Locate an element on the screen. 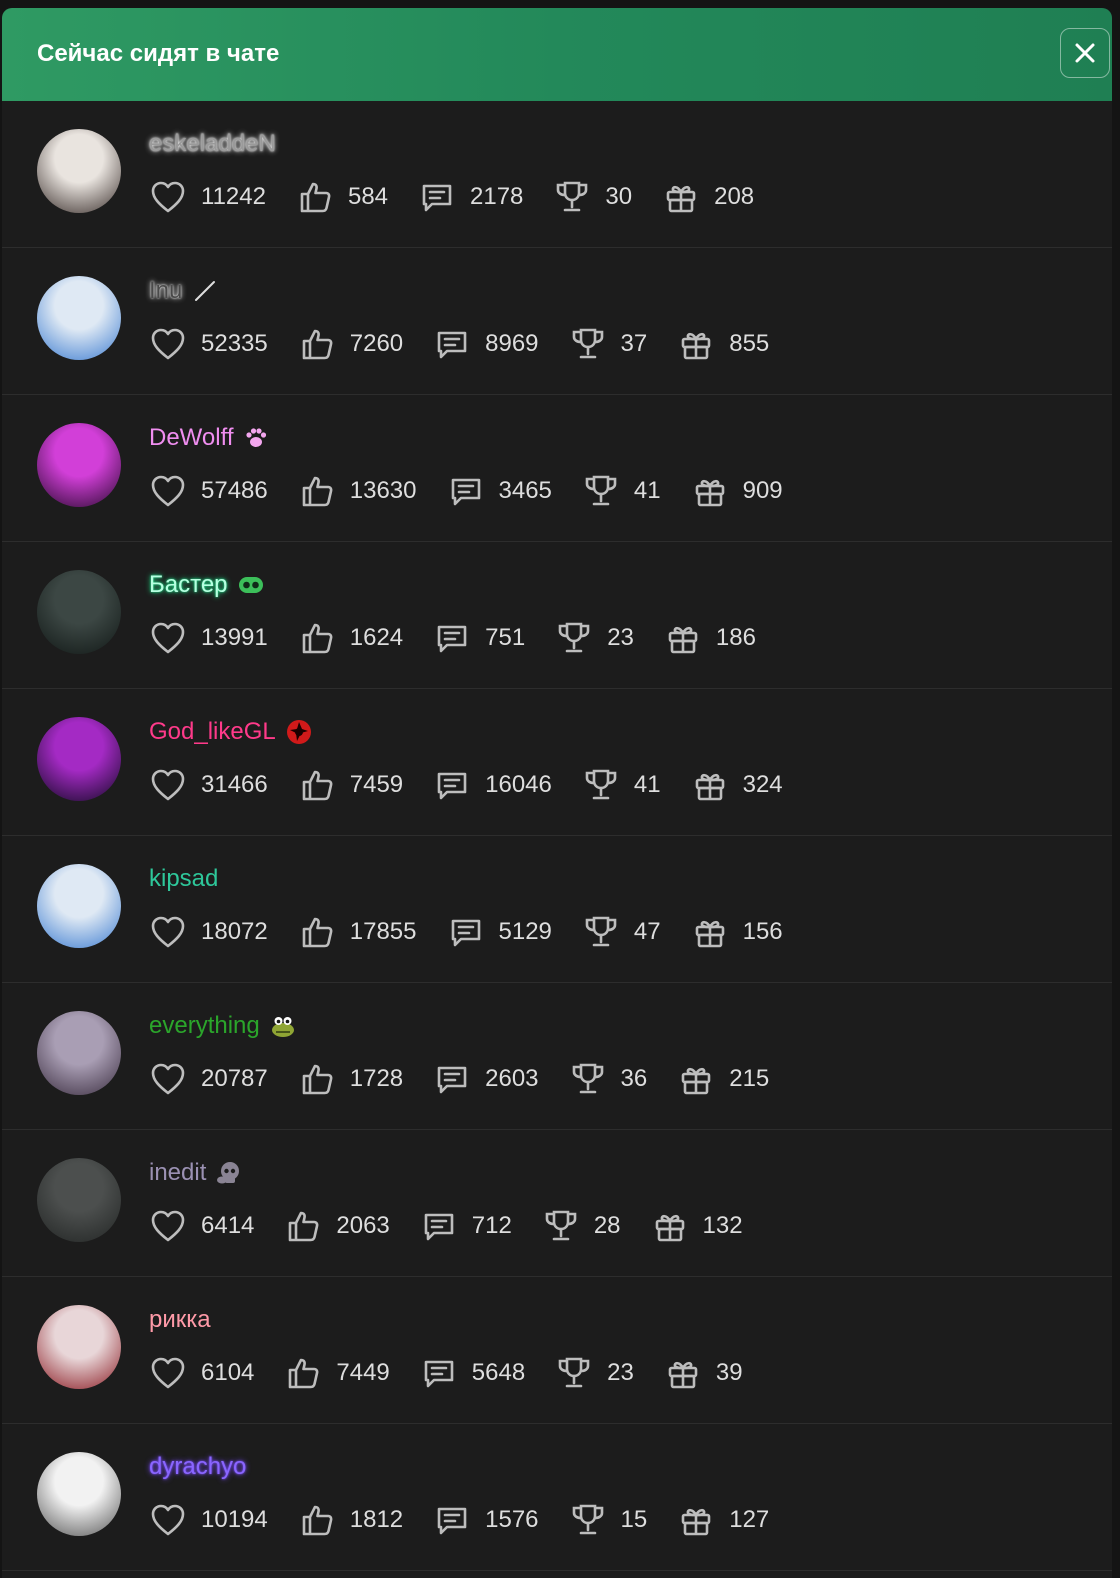  stat-likes: 18072 is located at coordinates (208, 932).